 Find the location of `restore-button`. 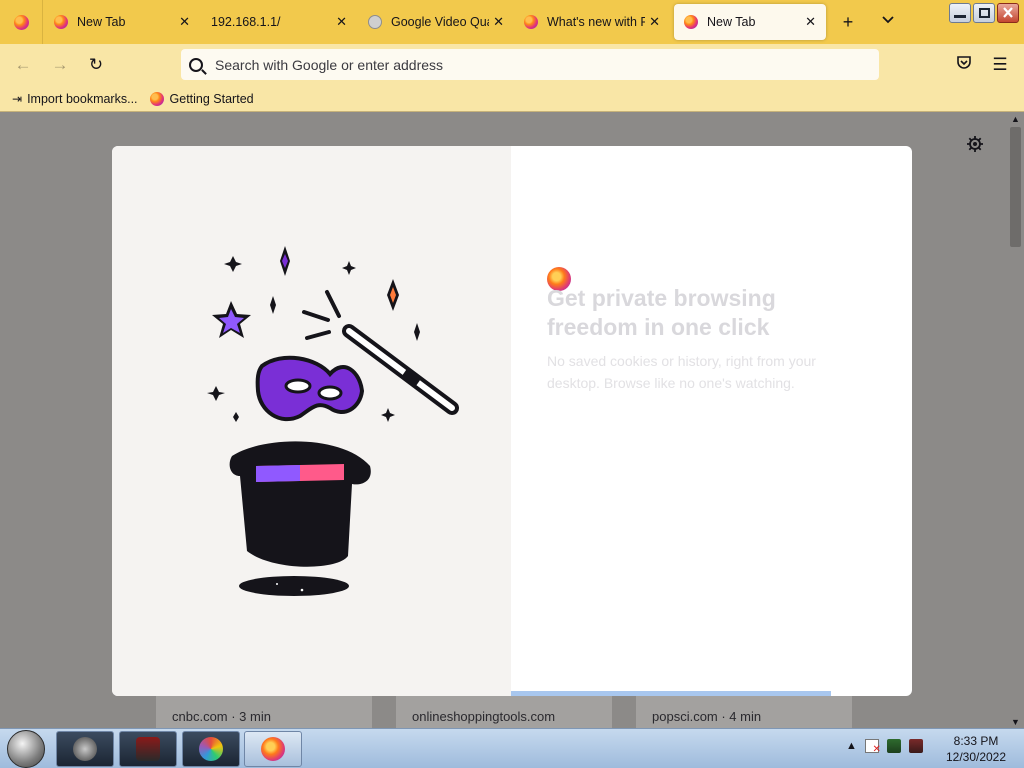

restore-button is located at coordinates (984, 13).